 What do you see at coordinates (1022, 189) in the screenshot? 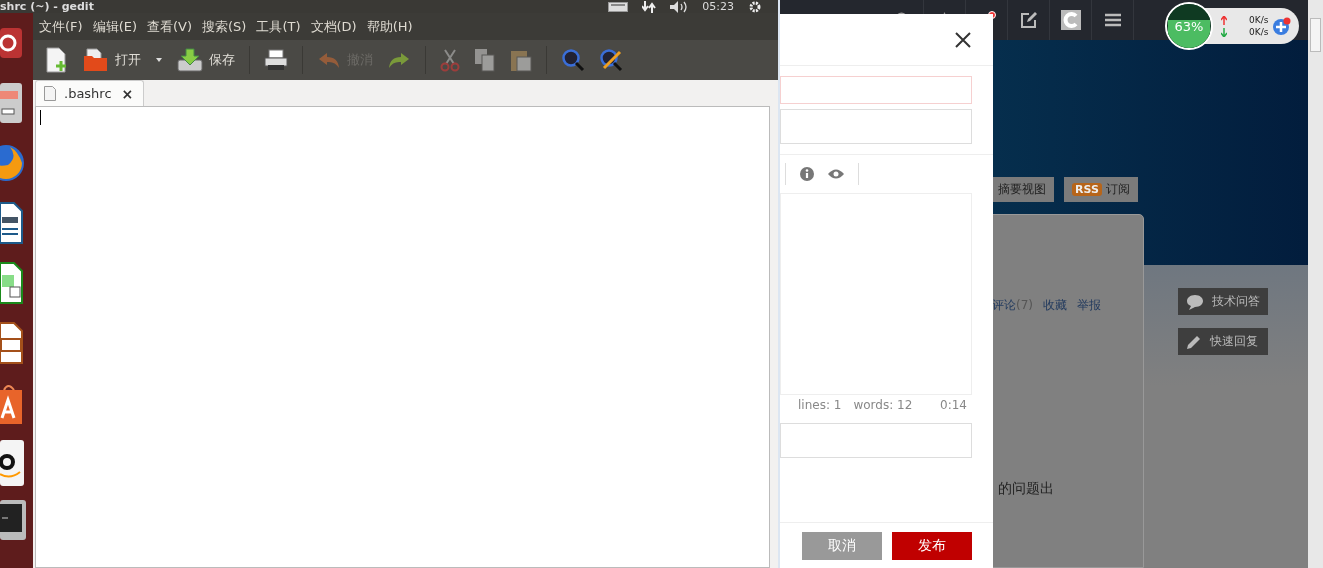
I see `view-button: 摘要视图` at bounding box center [1022, 189].